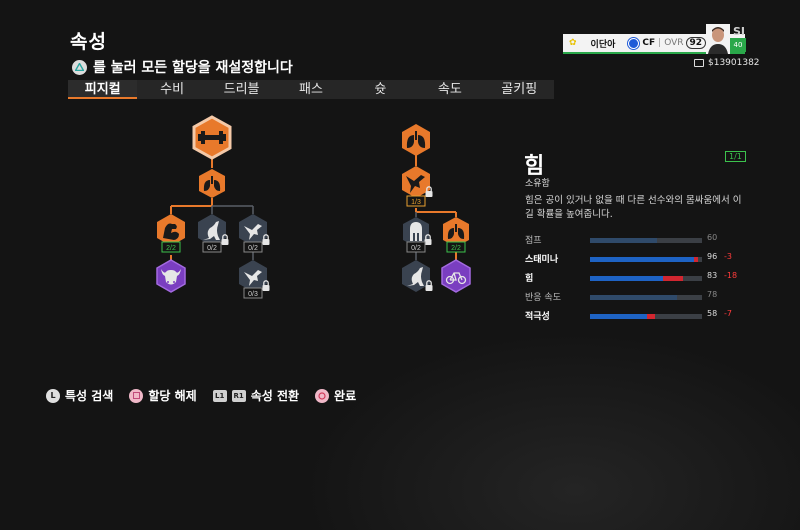 The width and height of the screenshot is (800, 530). What do you see at coordinates (712, 313) in the screenshot?
I see `stat-value: 58` at bounding box center [712, 313].